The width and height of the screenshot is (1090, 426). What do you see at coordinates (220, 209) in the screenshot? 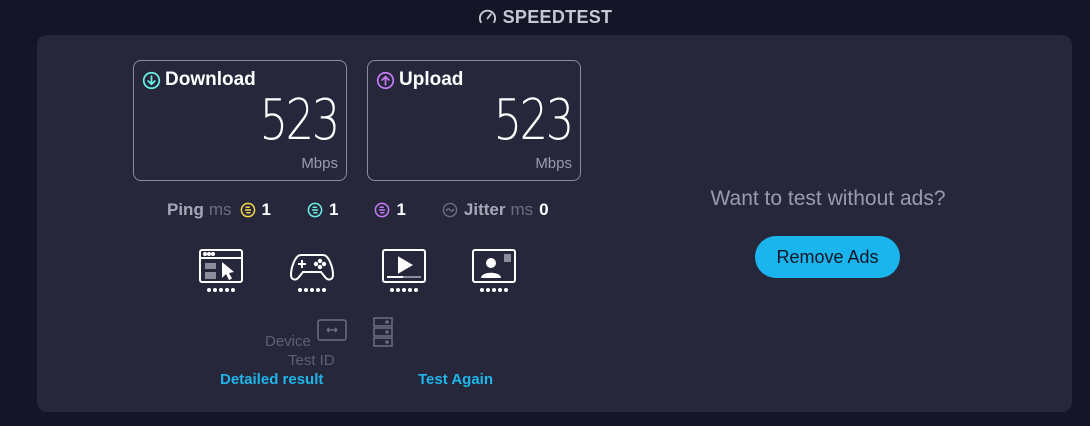
I see `ping-unit: ms` at bounding box center [220, 209].